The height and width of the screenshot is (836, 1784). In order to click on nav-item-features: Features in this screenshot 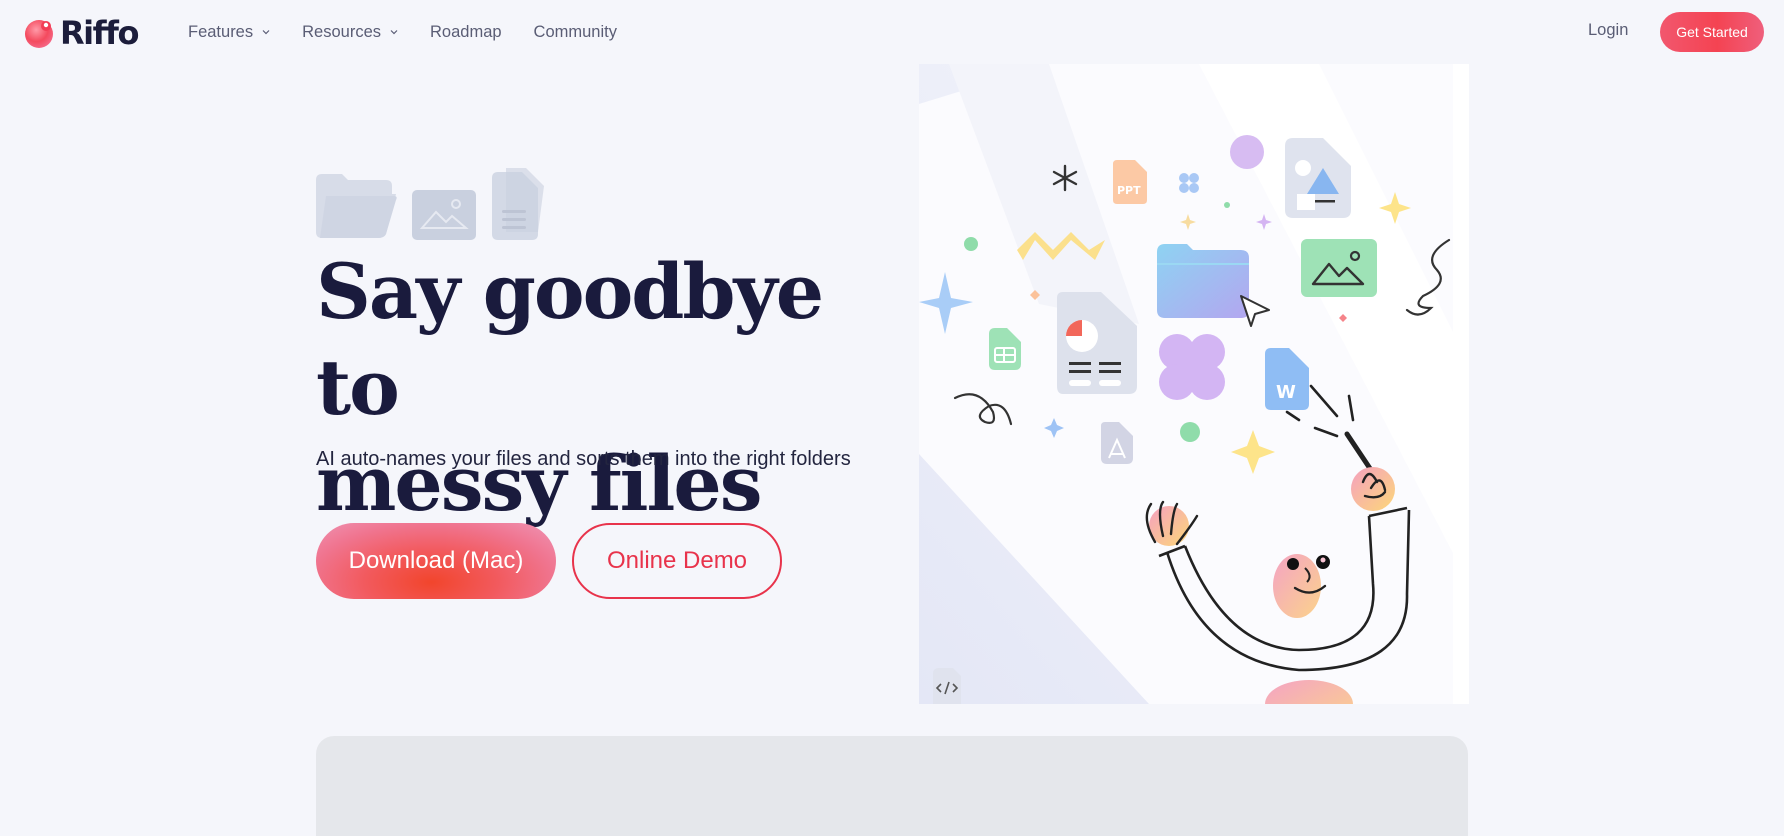, I will do `click(229, 32)`.